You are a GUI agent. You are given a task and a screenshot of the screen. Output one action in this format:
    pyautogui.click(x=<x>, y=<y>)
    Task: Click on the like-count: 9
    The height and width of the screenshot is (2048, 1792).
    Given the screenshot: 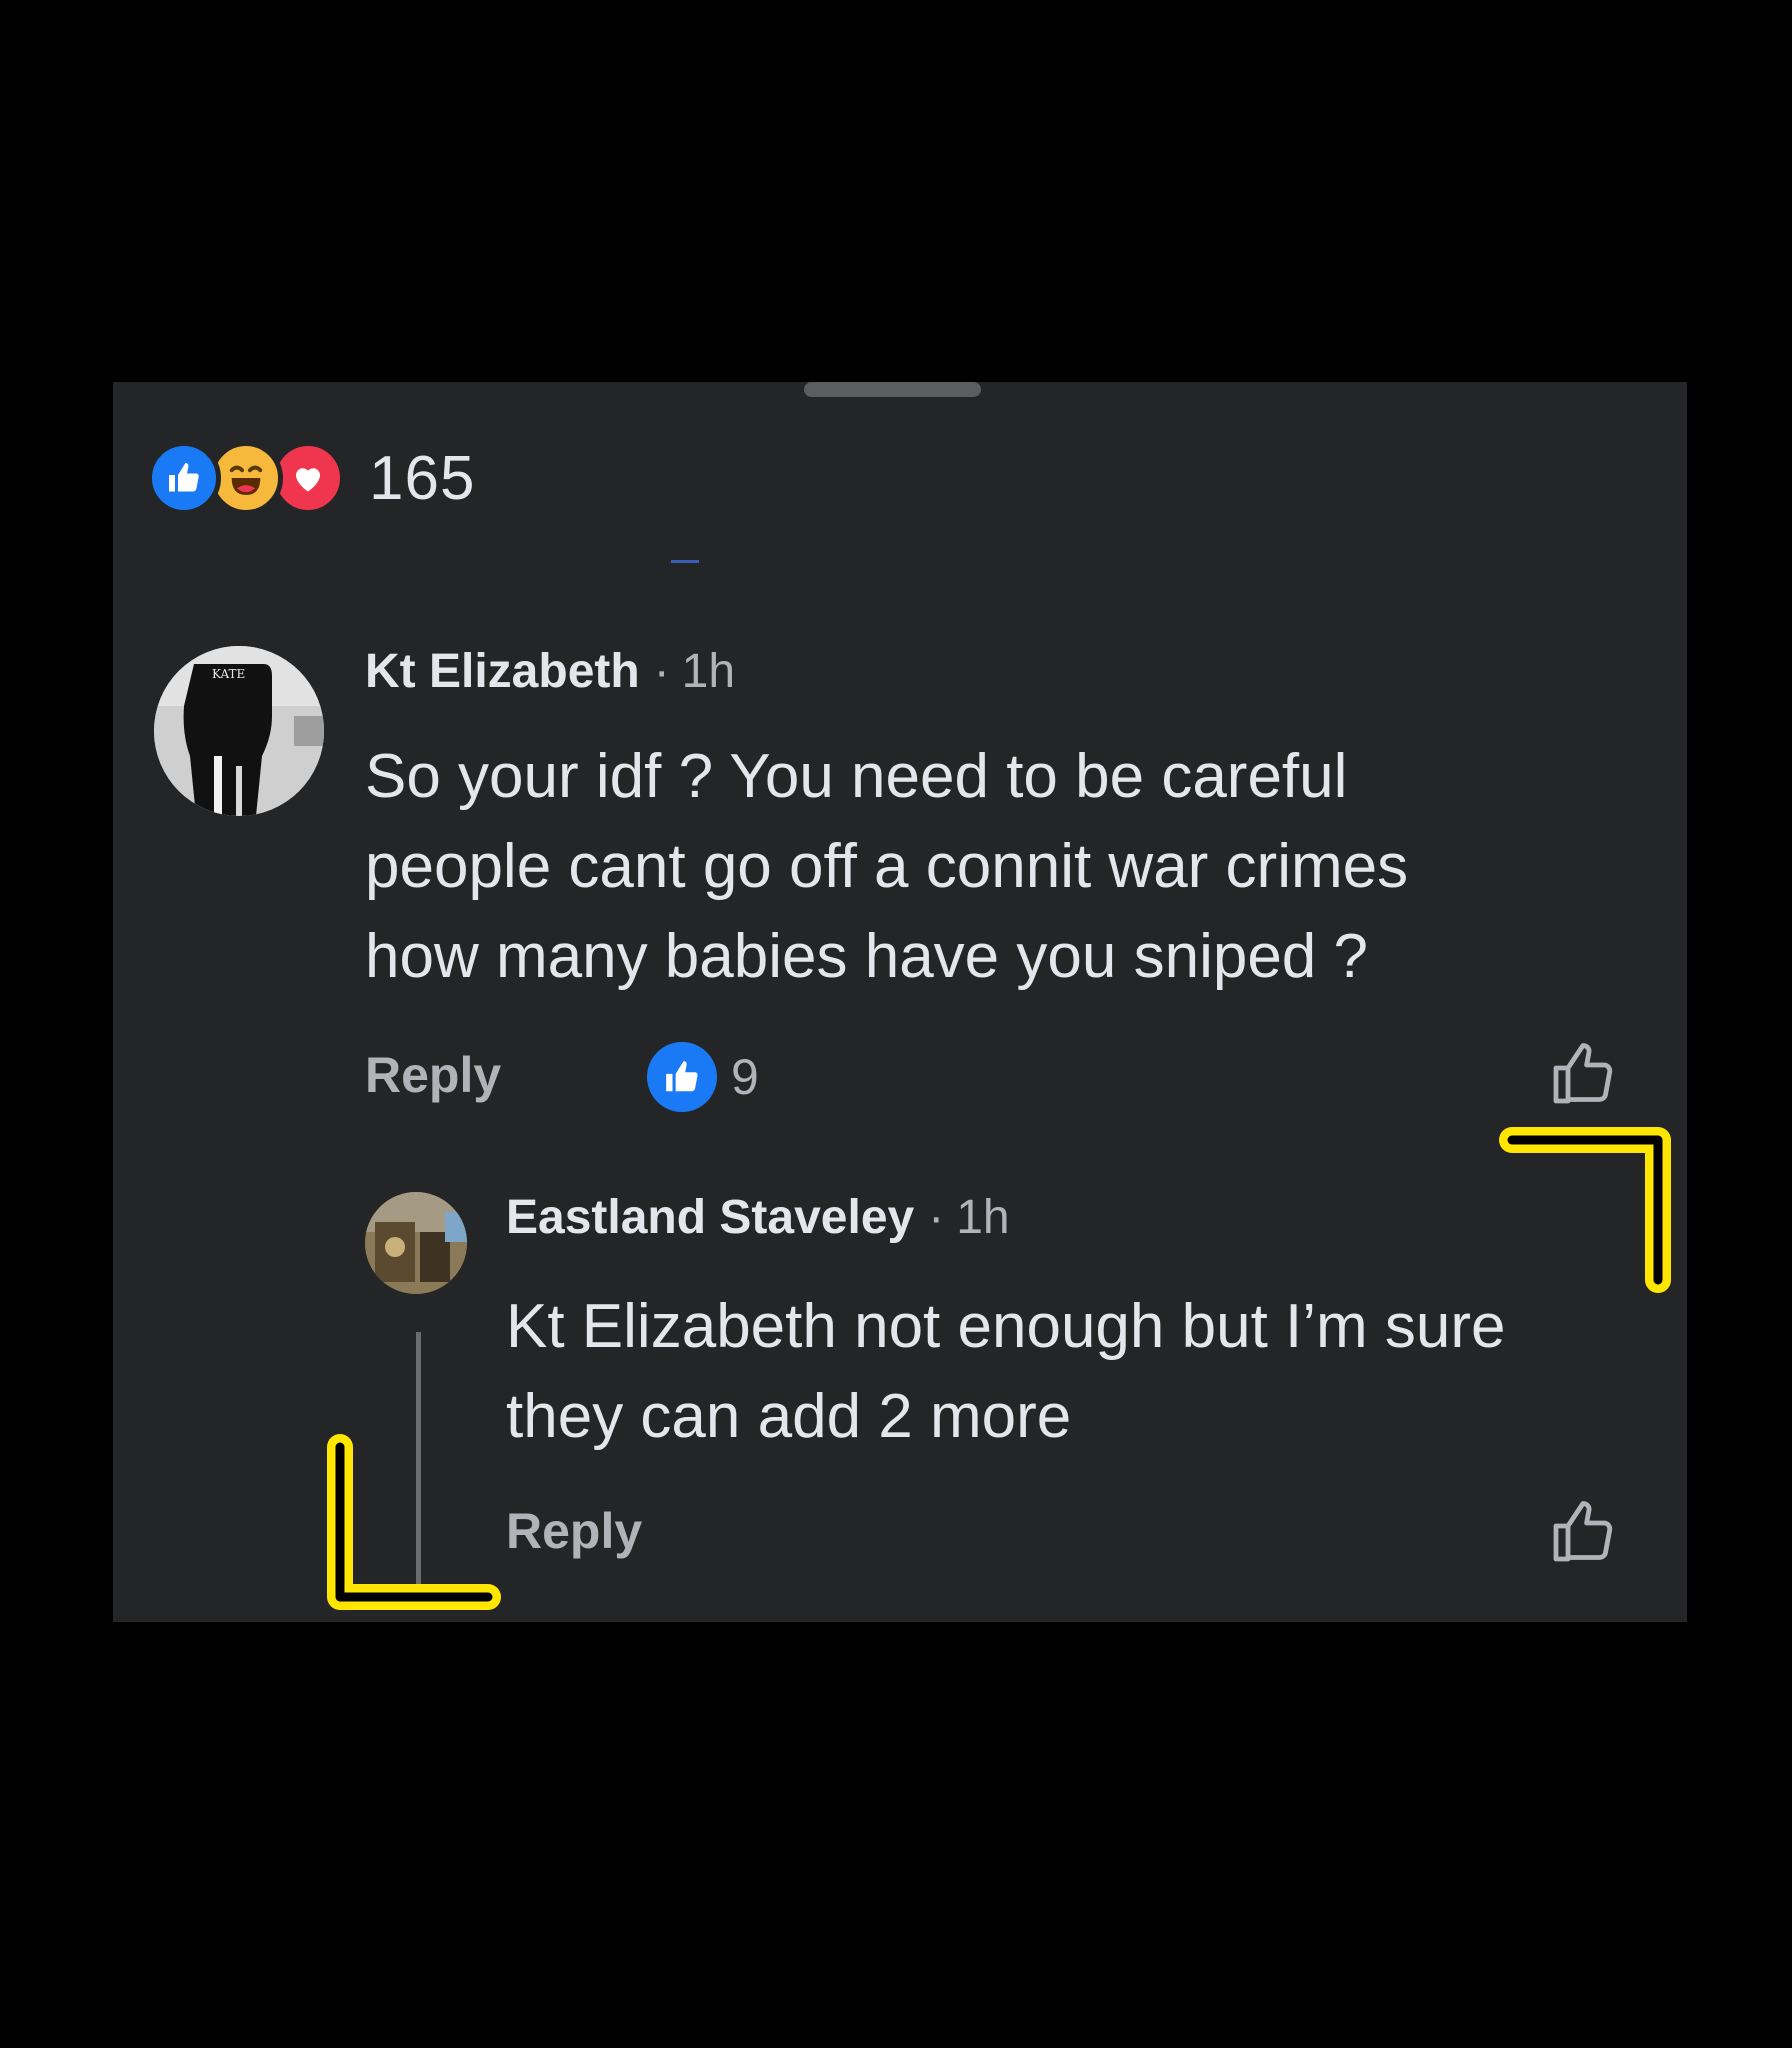 What is the action you would take?
    pyautogui.click(x=745, y=1077)
    